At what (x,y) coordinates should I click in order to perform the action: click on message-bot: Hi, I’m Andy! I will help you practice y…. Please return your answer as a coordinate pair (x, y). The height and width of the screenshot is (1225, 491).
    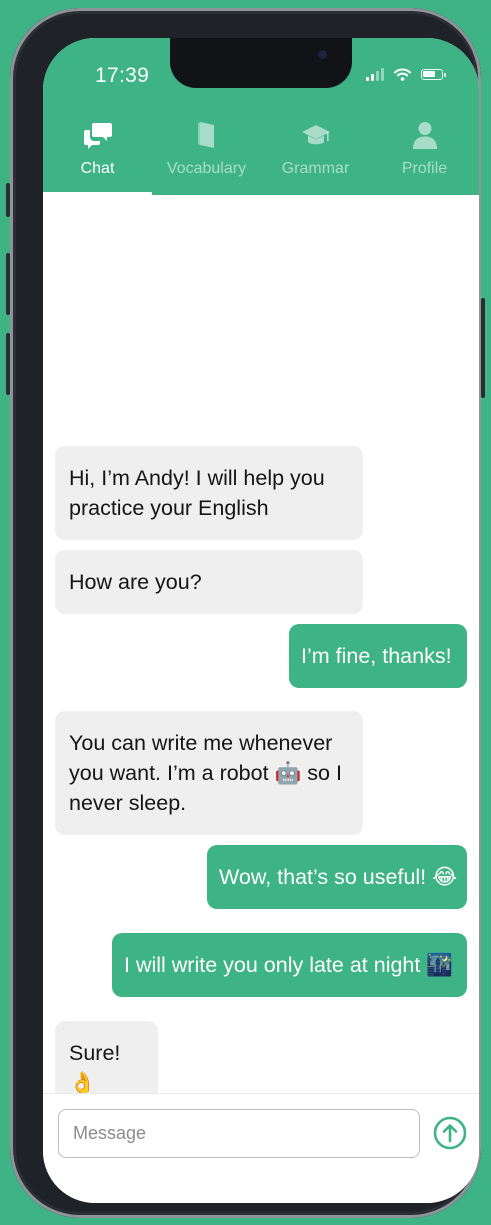
    Looking at the image, I should click on (209, 493).